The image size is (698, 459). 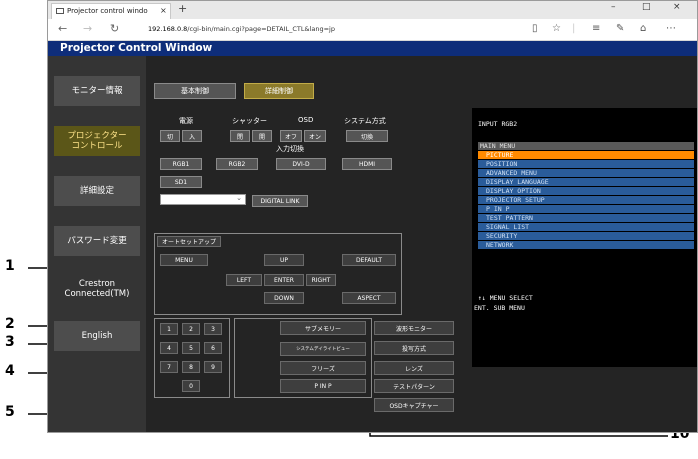 What do you see at coordinates (10, 371) in the screenshot?
I see `callout-4: 4` at bounding box center [10, 371].